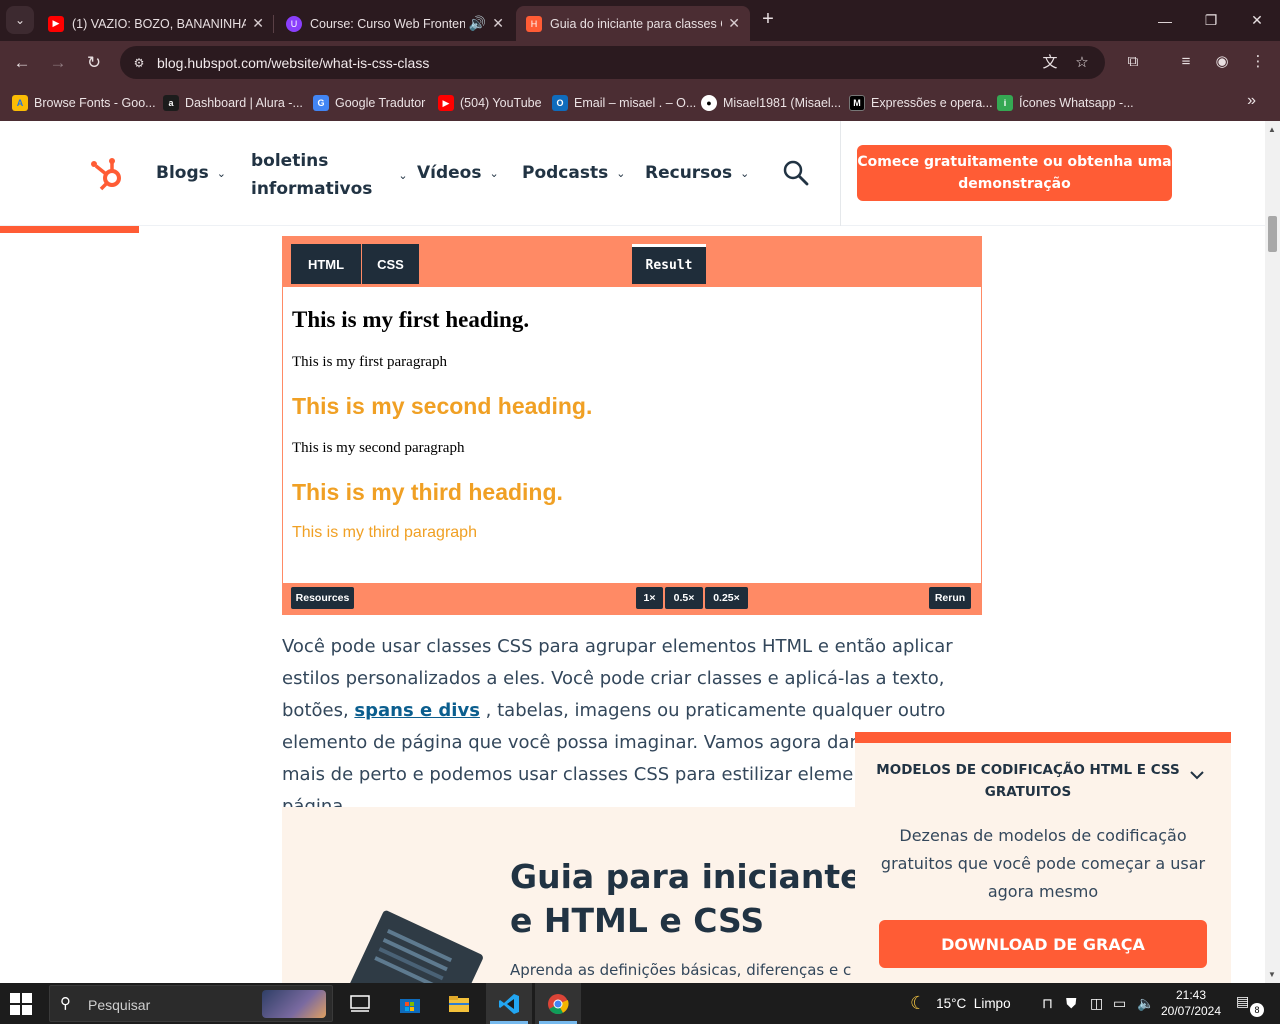  What do you see at coordinates (94, 63) in the screenshot?
I see `reload-button: ↻` at bounding box center [94, 63].